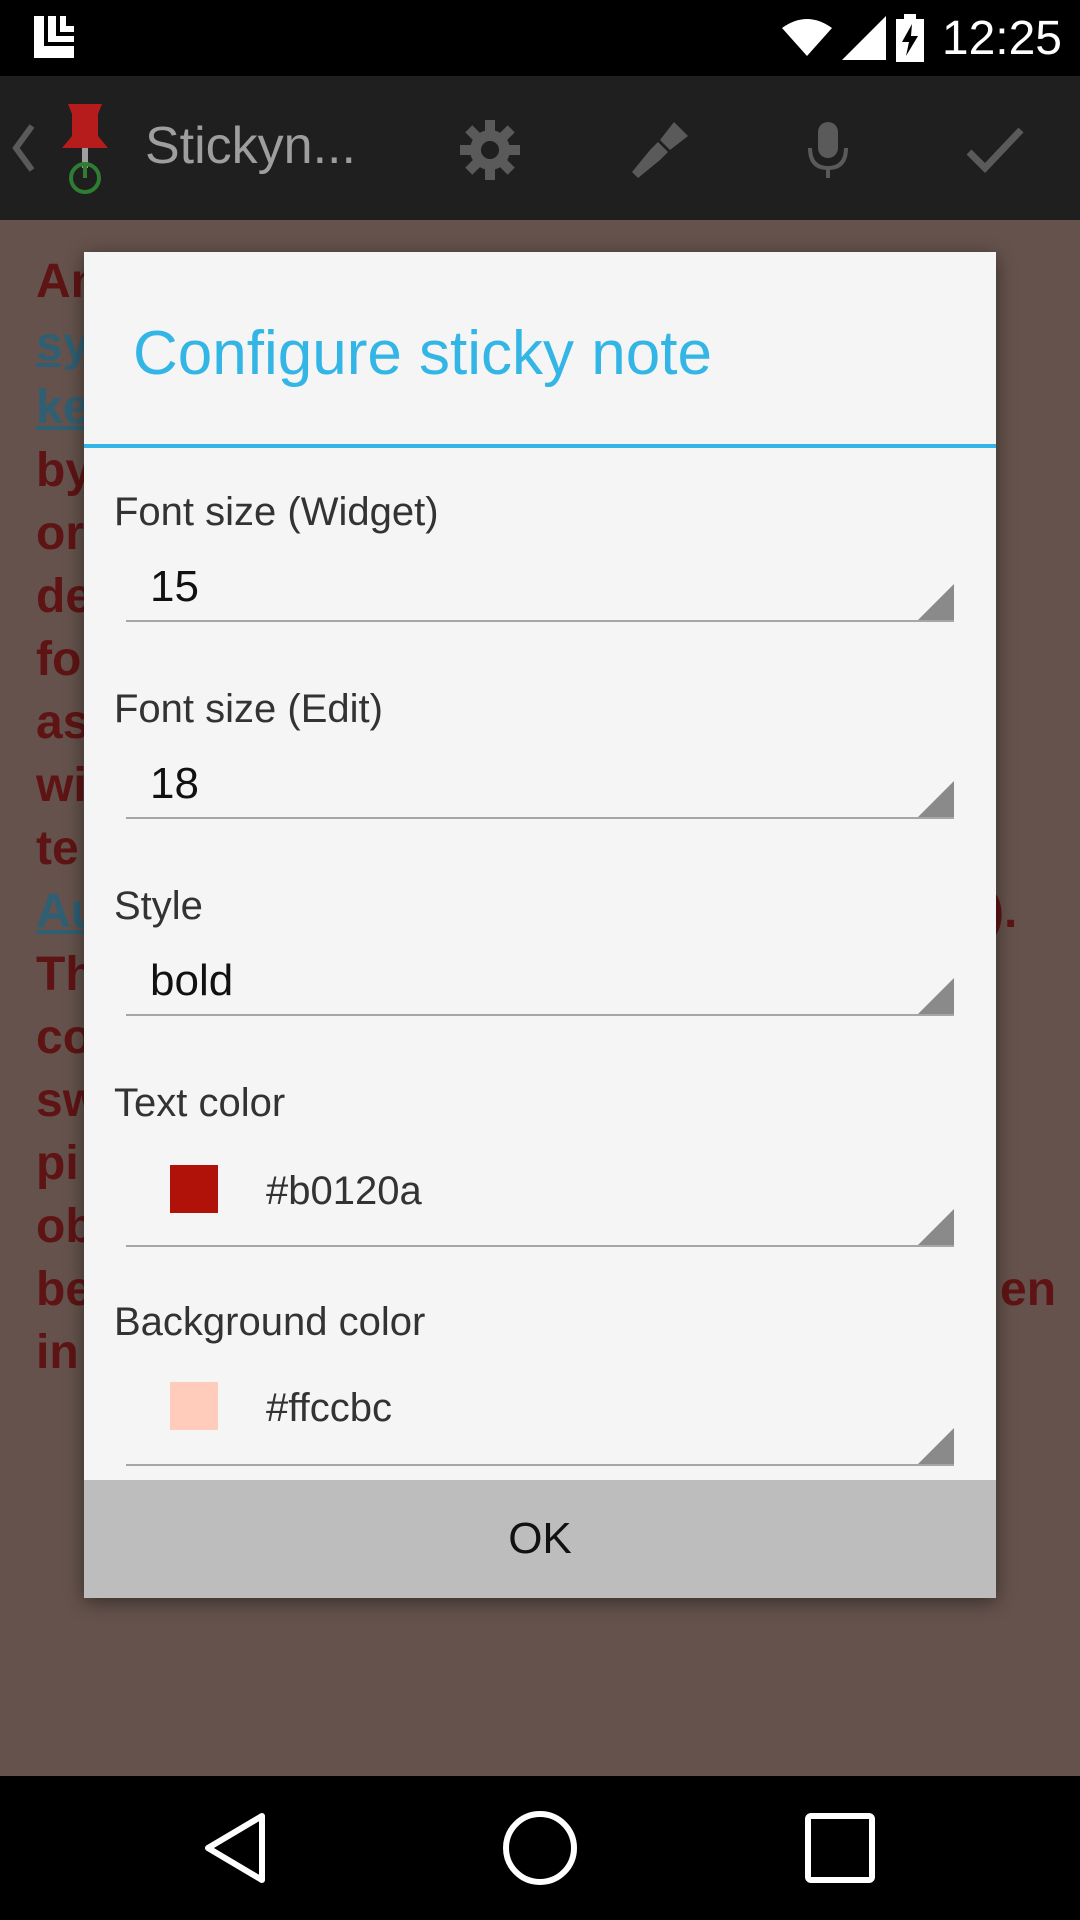  What do you see at coordinates (61, 785) in the screenshot?
I see `note-text-fragment: wi` at bounding box center [61, 785].